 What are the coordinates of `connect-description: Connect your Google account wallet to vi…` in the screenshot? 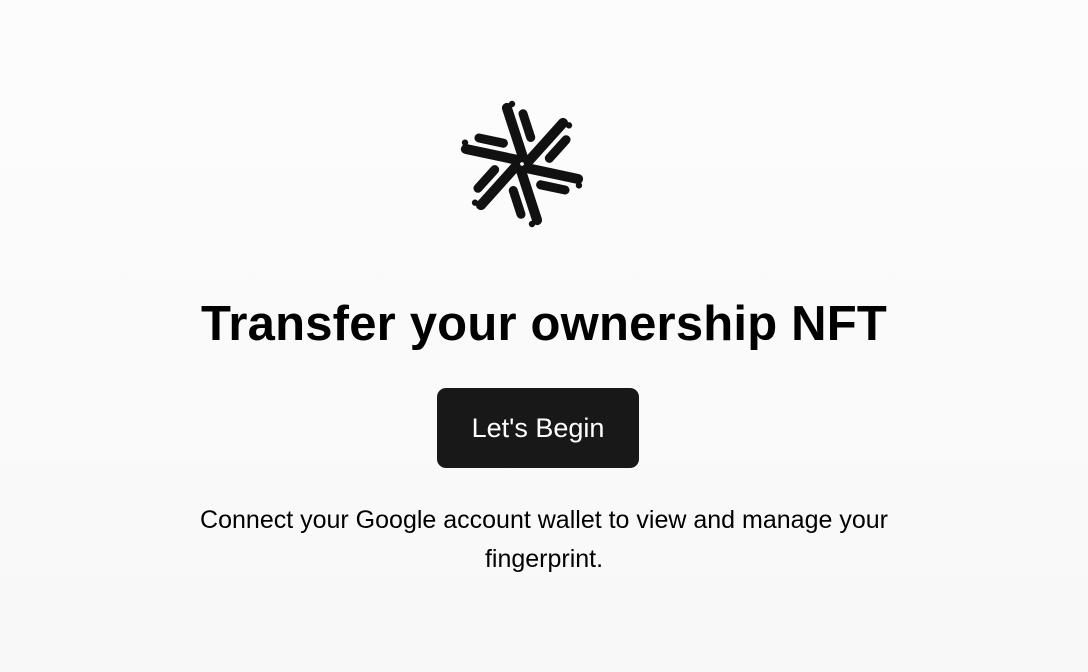 It's located at (544, 539).